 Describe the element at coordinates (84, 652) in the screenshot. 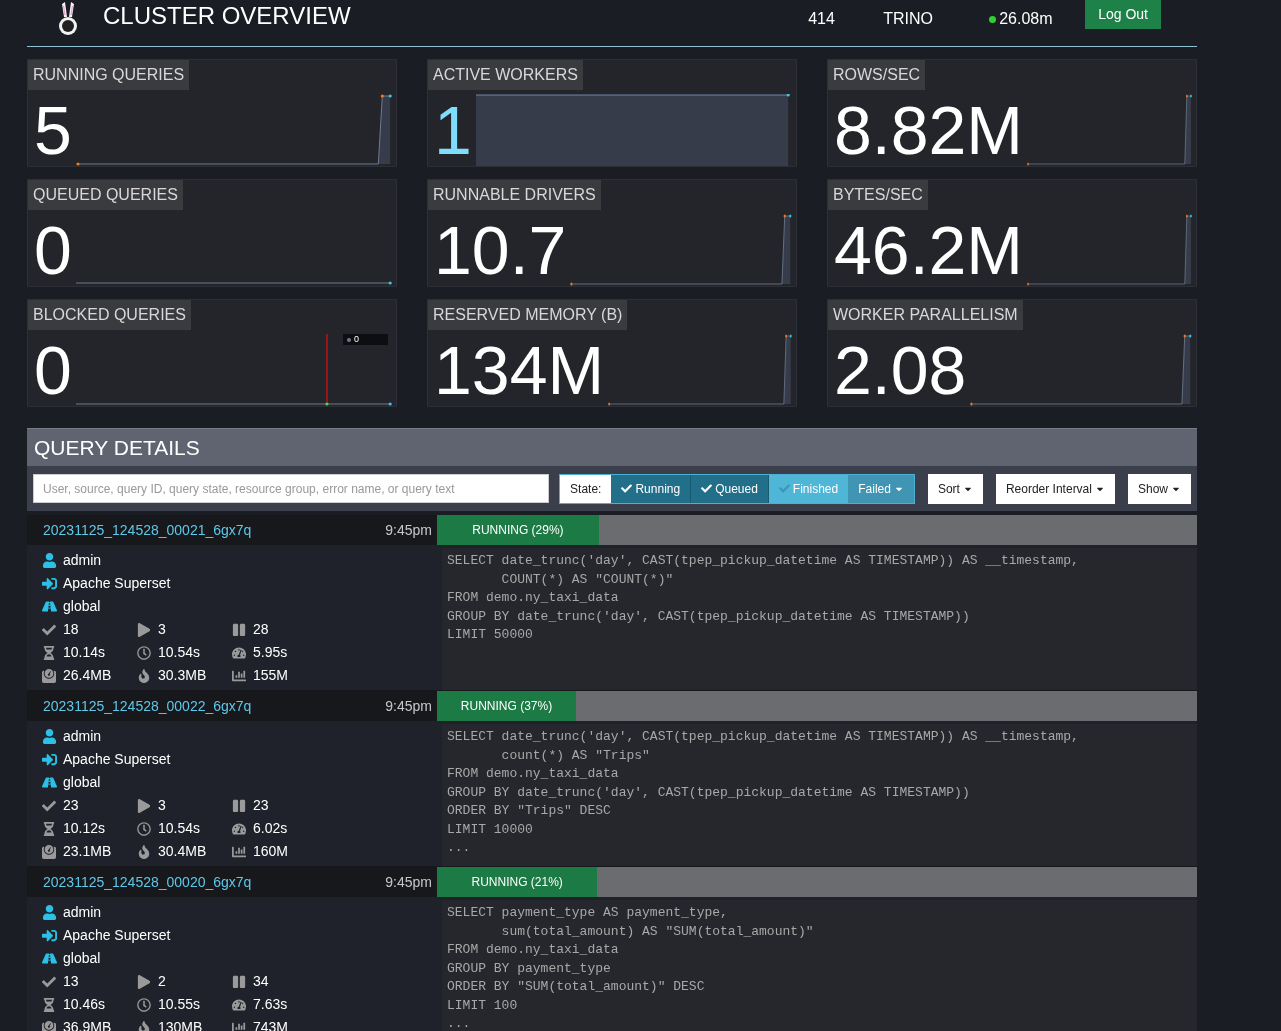

I see `query-stat: 10.14s` at that location.